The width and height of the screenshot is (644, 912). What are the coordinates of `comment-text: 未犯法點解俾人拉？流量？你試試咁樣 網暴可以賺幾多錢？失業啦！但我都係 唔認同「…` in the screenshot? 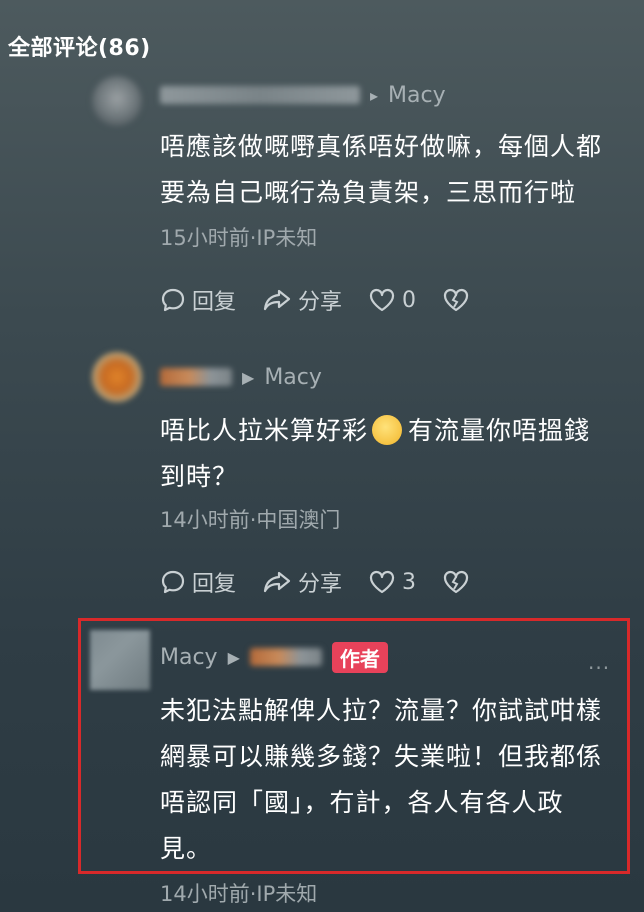 It's located at (381, 779).